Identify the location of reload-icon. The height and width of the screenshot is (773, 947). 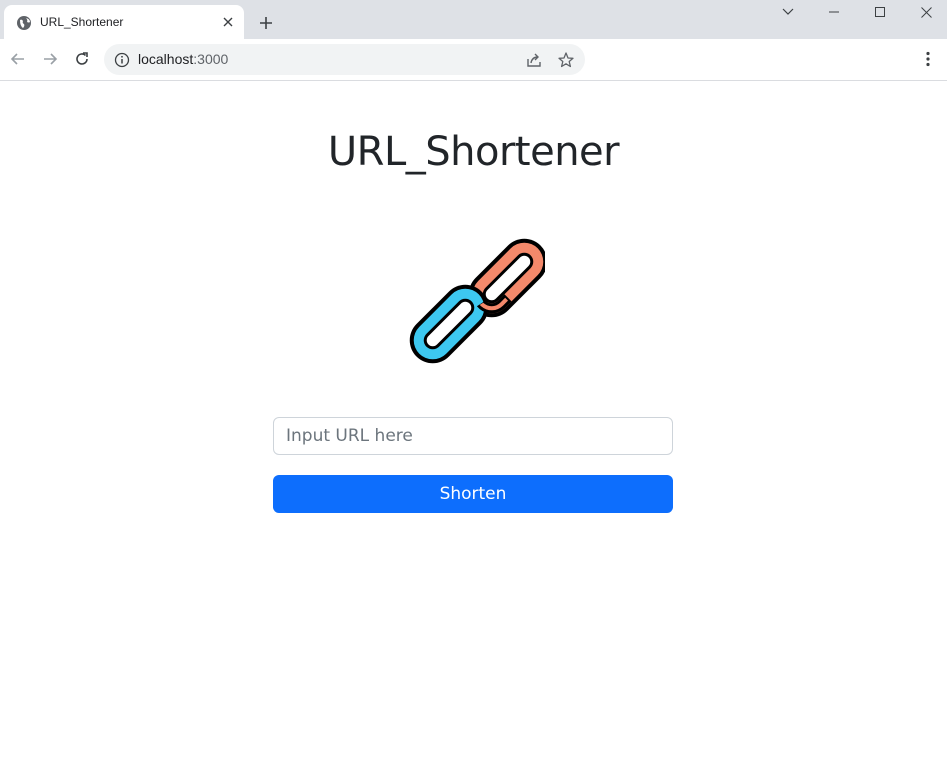
(82, 59).